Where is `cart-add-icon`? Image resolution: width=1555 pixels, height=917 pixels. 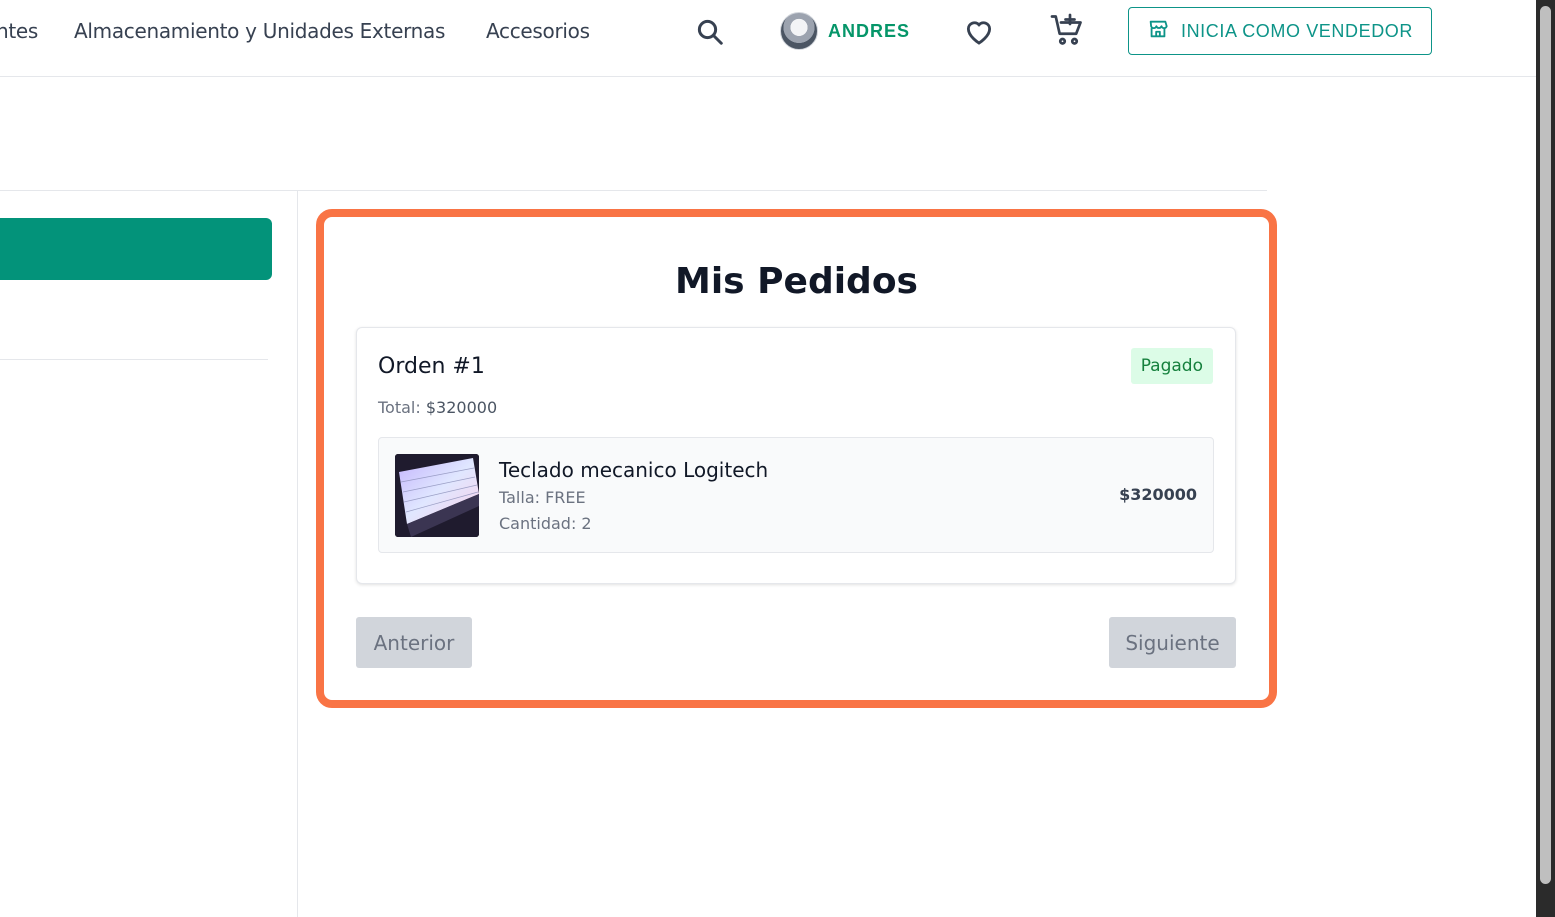
cart-add-icon is located at coordinates (1067, 30).